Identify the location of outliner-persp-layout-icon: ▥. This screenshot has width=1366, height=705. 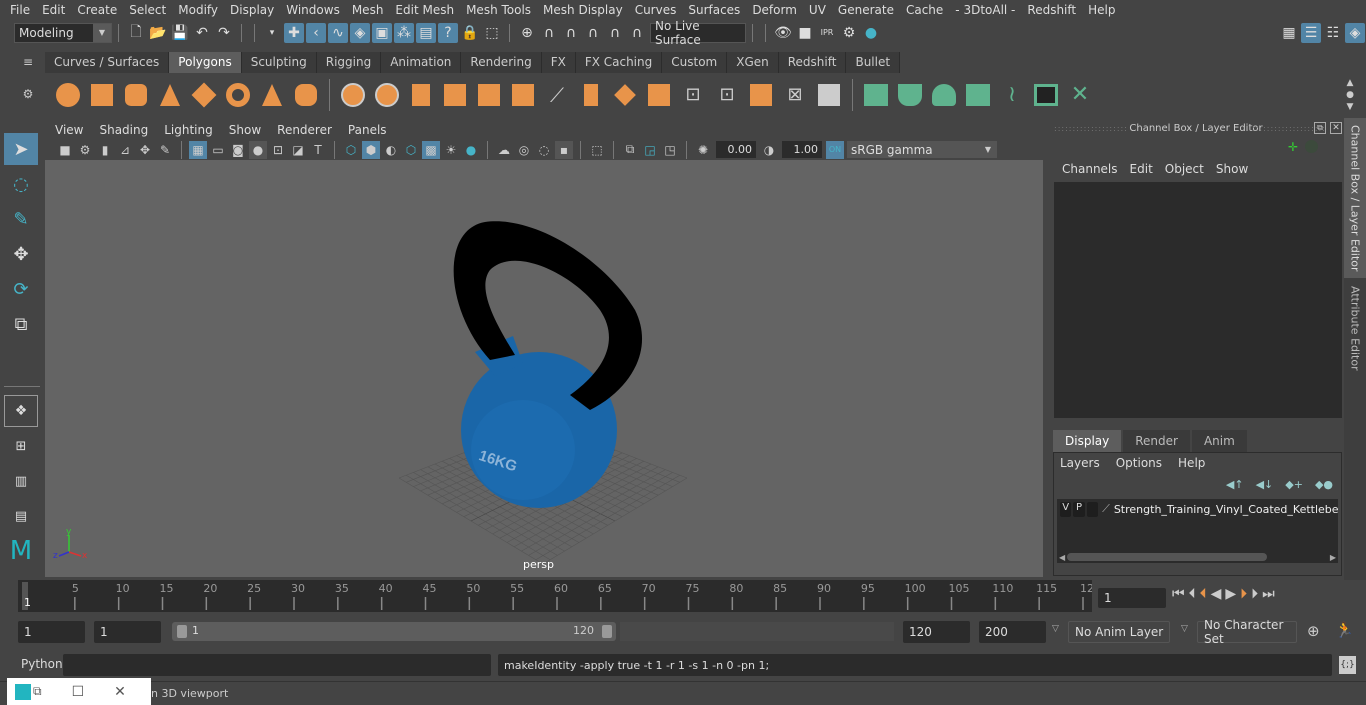
(21, 481).